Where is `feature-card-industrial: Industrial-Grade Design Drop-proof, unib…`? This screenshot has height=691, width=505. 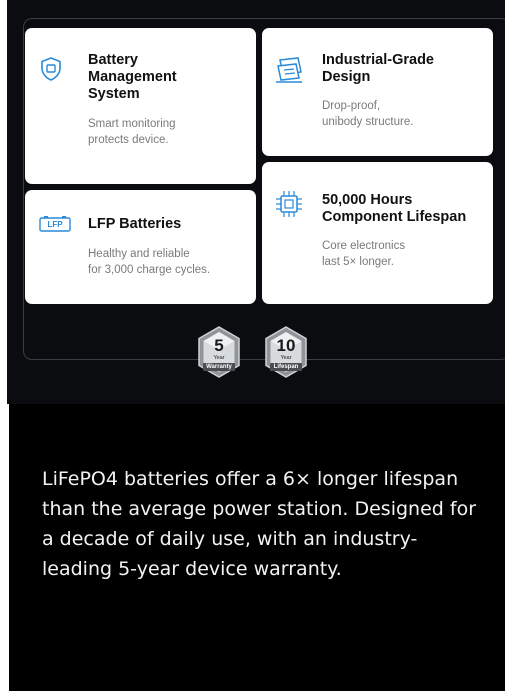 feature-card-industrial: Industrial-Grade Design Drop-proof, unib… is located at coordinates (377, 92).